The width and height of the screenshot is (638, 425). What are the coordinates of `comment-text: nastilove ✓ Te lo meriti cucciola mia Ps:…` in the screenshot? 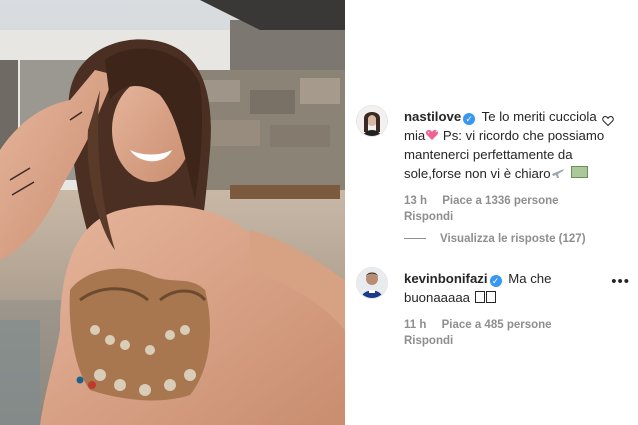 It's located at (509, 145).